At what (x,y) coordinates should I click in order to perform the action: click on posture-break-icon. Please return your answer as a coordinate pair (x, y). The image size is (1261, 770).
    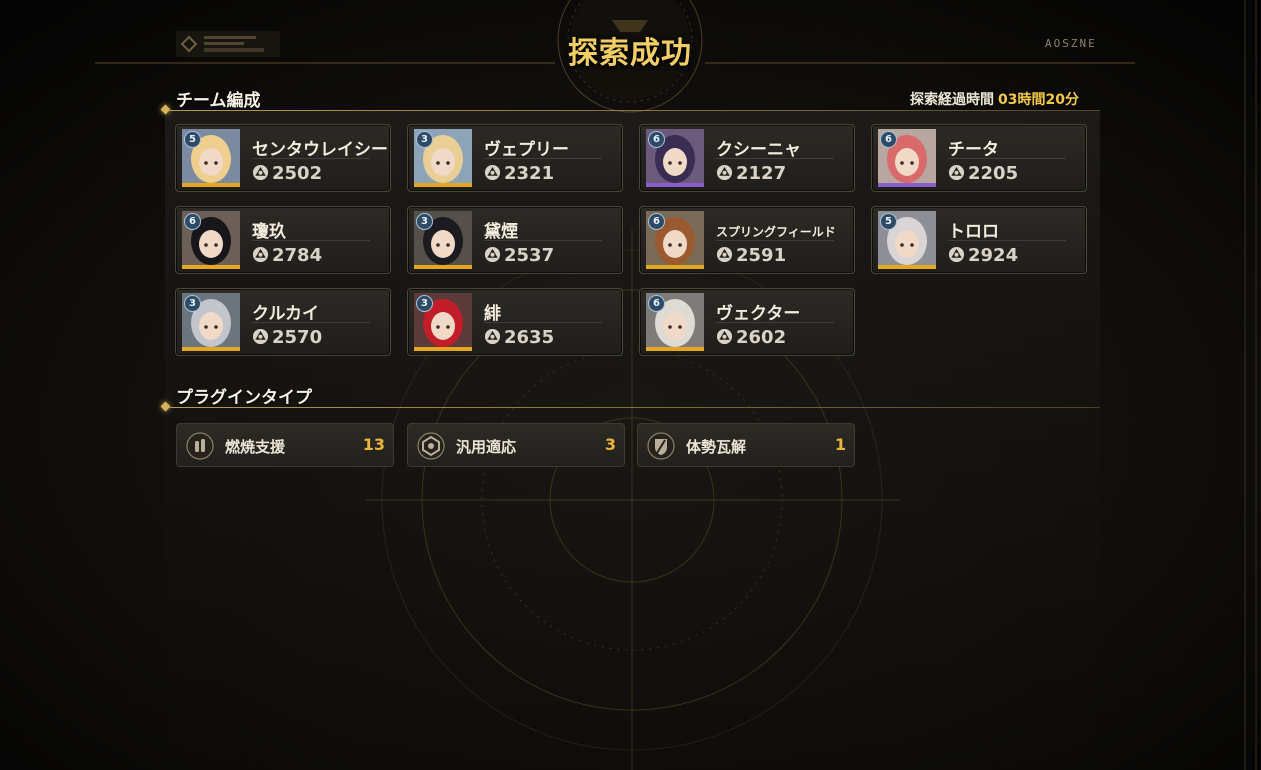
    Looking at the image, I should click on (661, 446).